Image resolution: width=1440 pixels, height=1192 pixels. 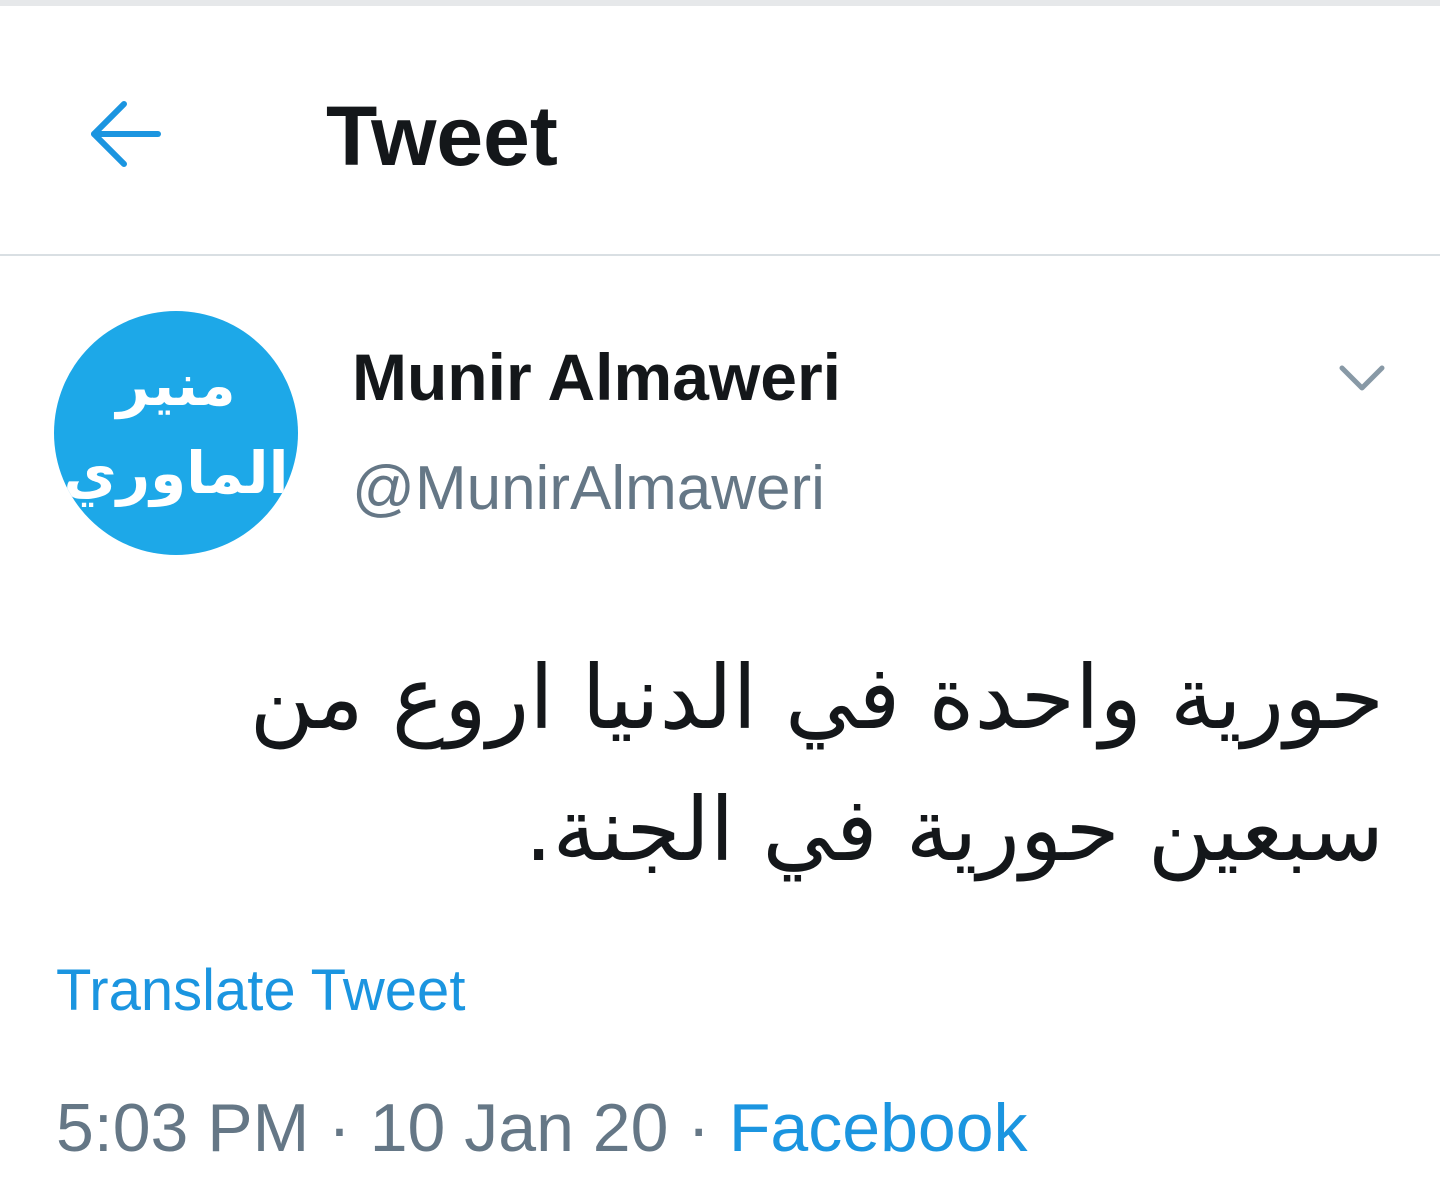 I want to click on back-button, so click(x=126, y=134).